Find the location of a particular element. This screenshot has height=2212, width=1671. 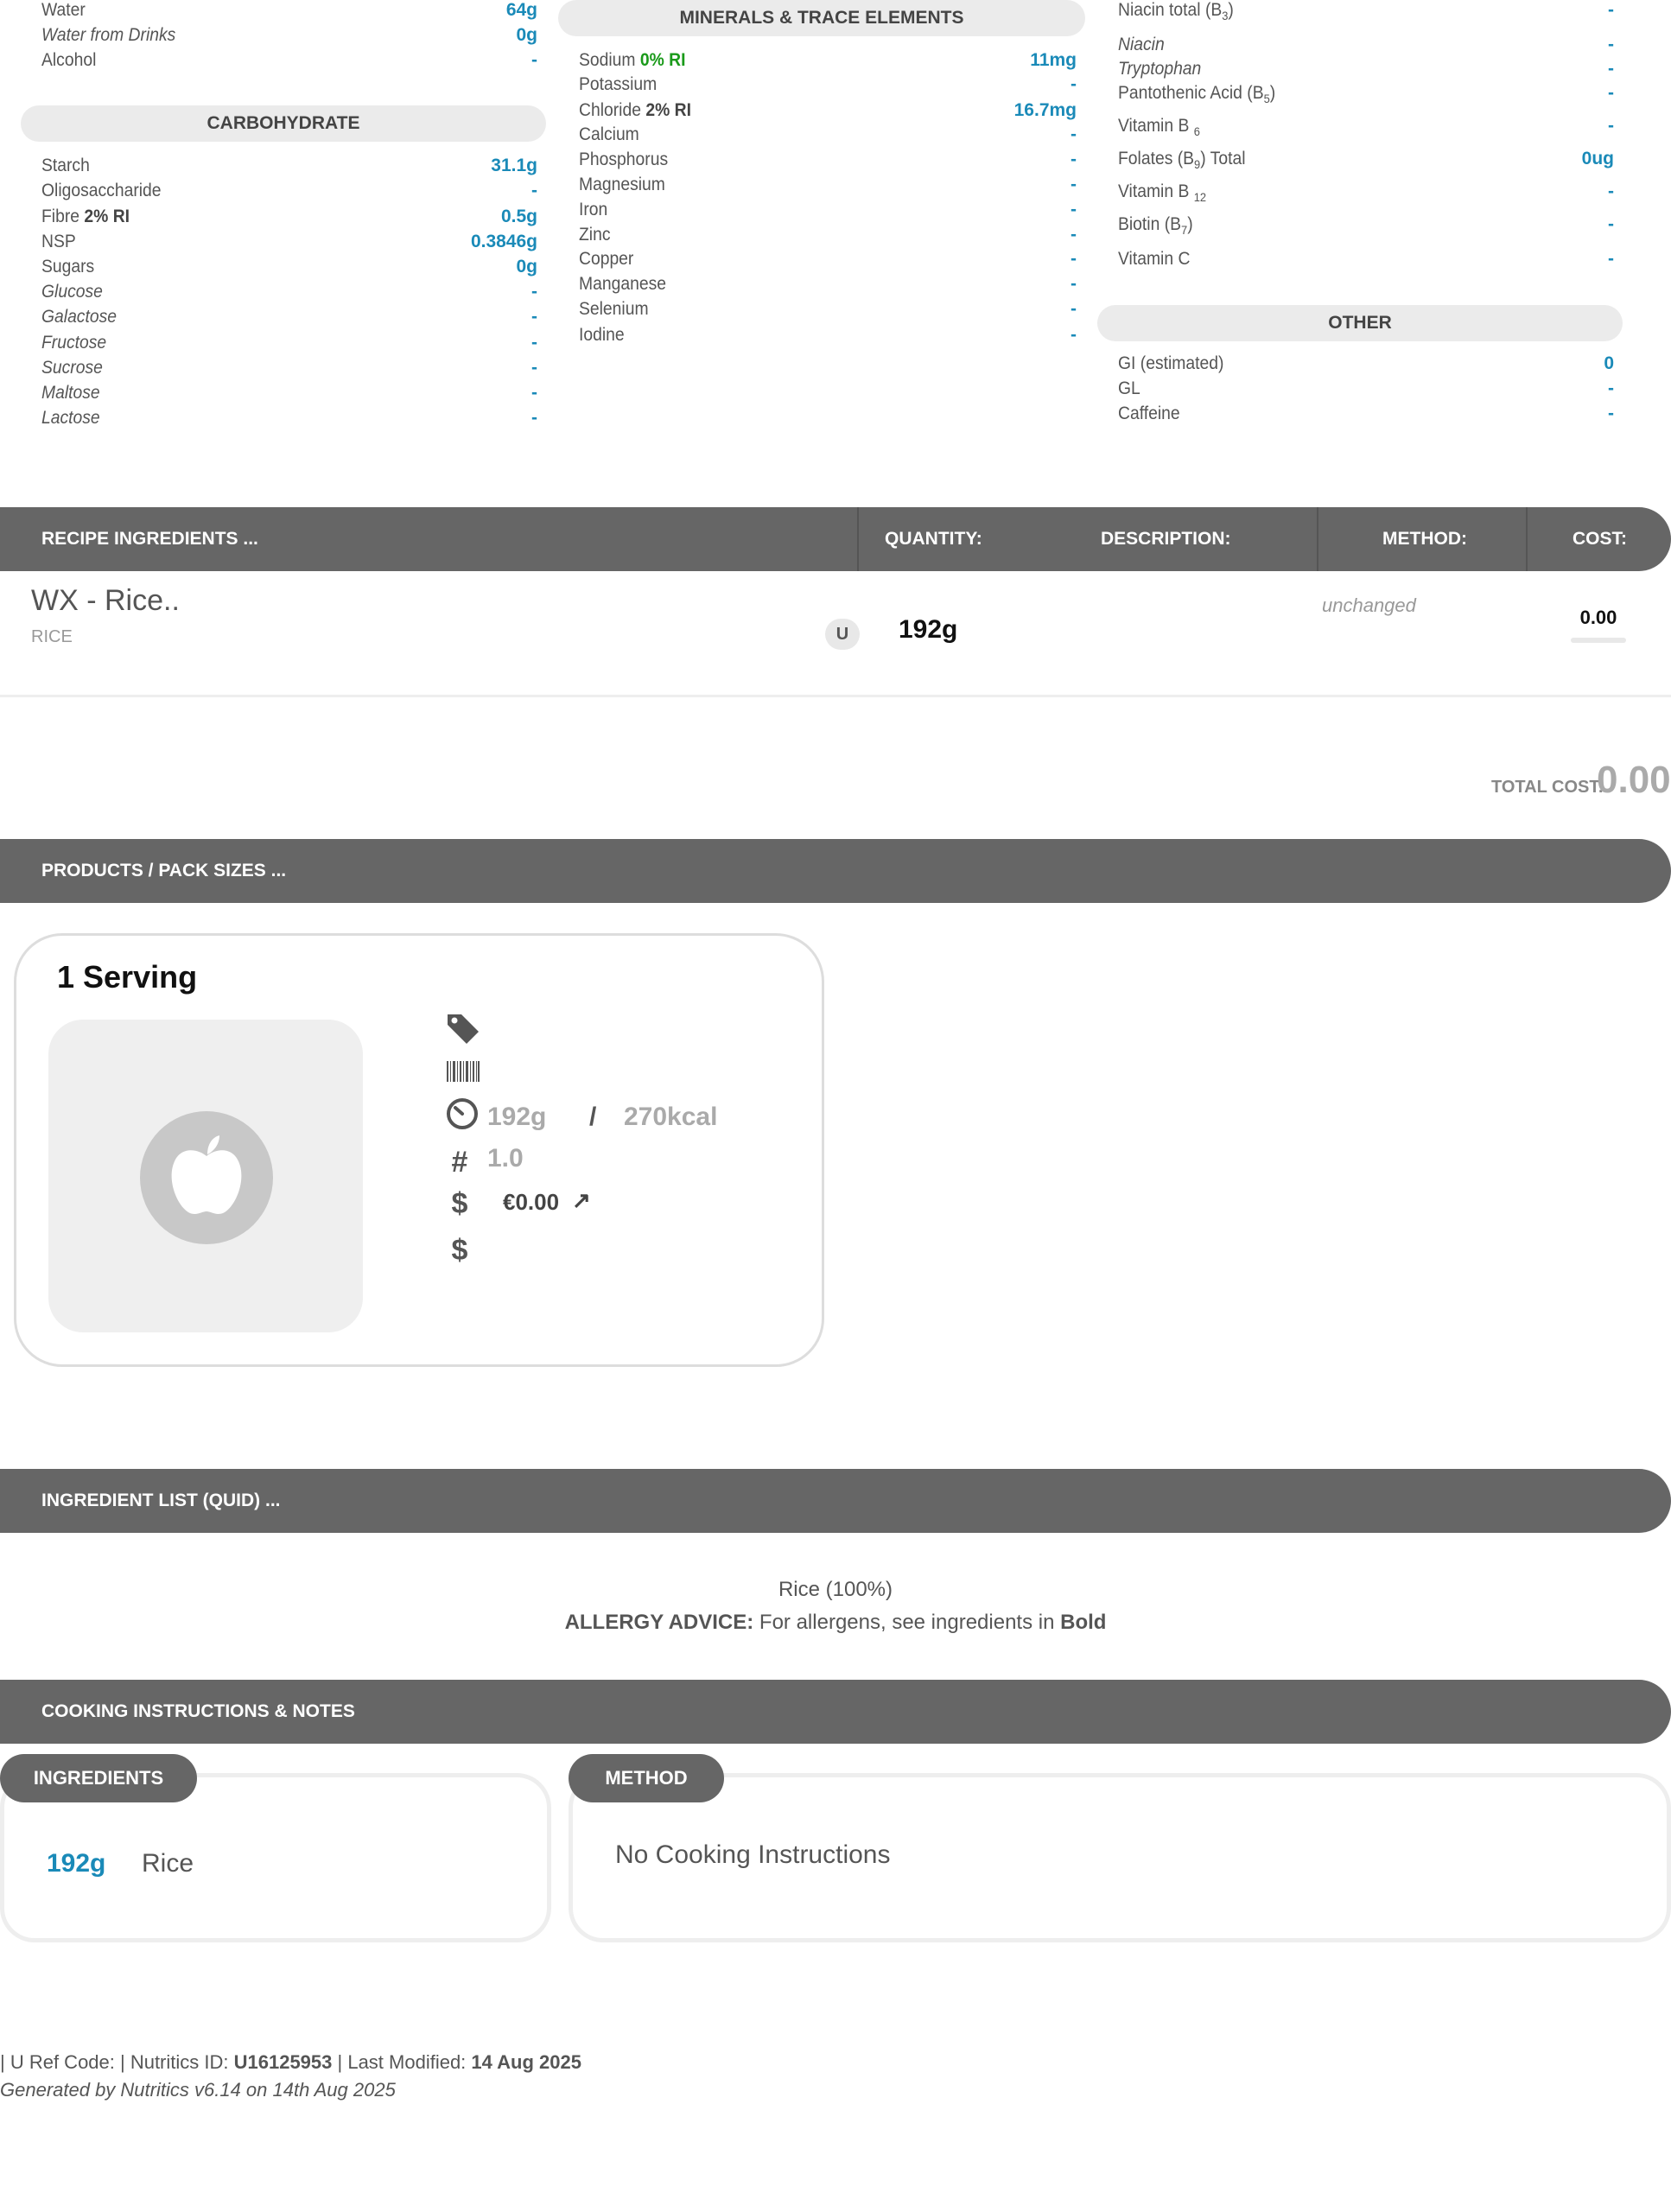

allergy-label: ALLERGY ADVICE: is located at coordinates (659, 1622).